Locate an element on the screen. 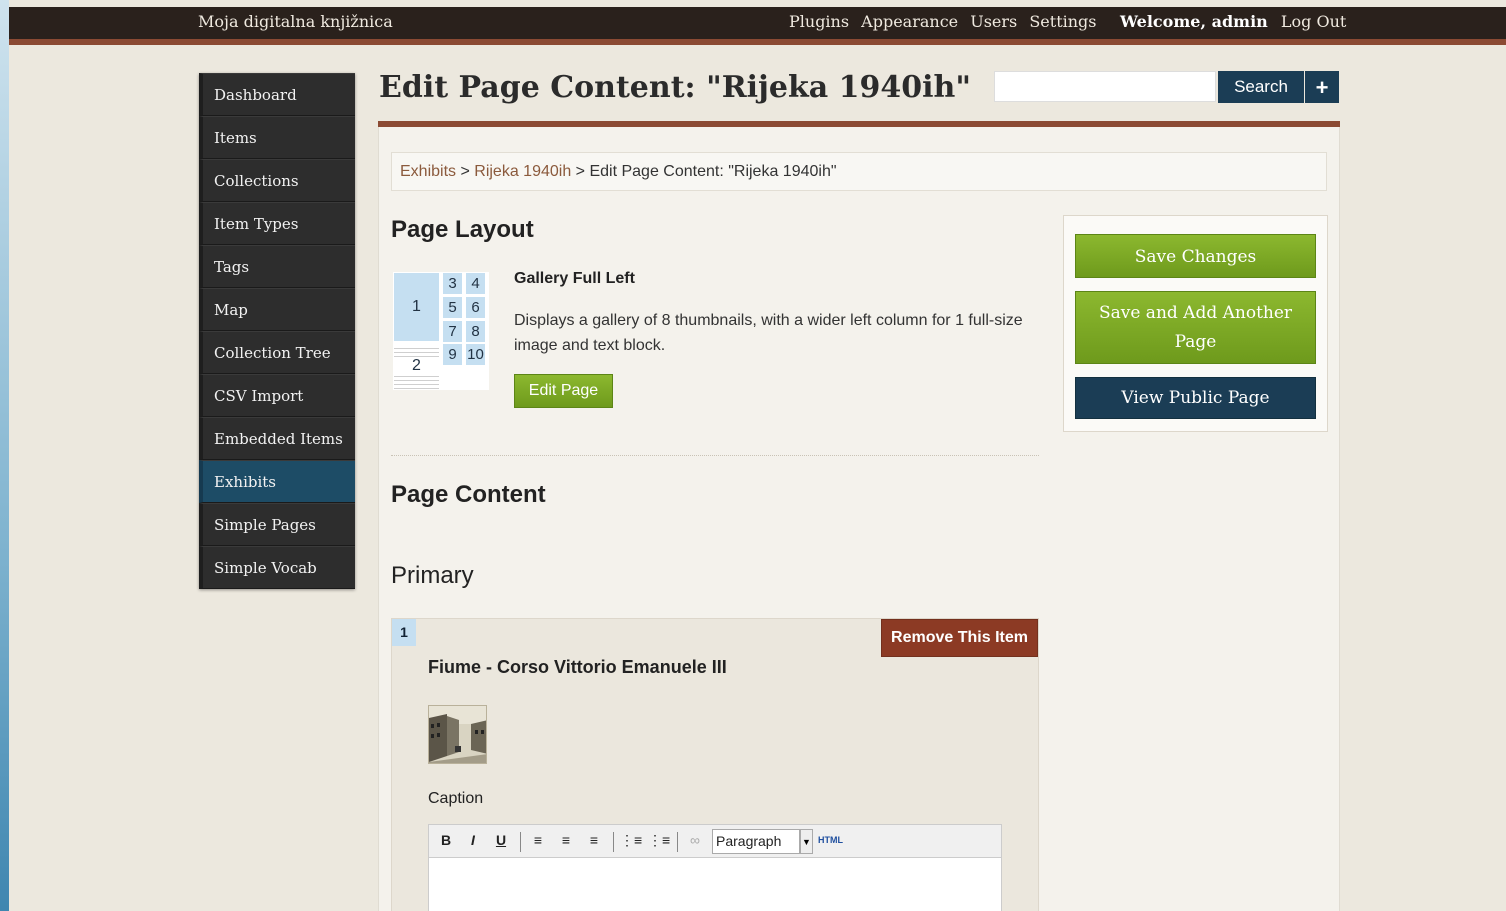  item-thumbnail-image is located at coordinates (457, 734).